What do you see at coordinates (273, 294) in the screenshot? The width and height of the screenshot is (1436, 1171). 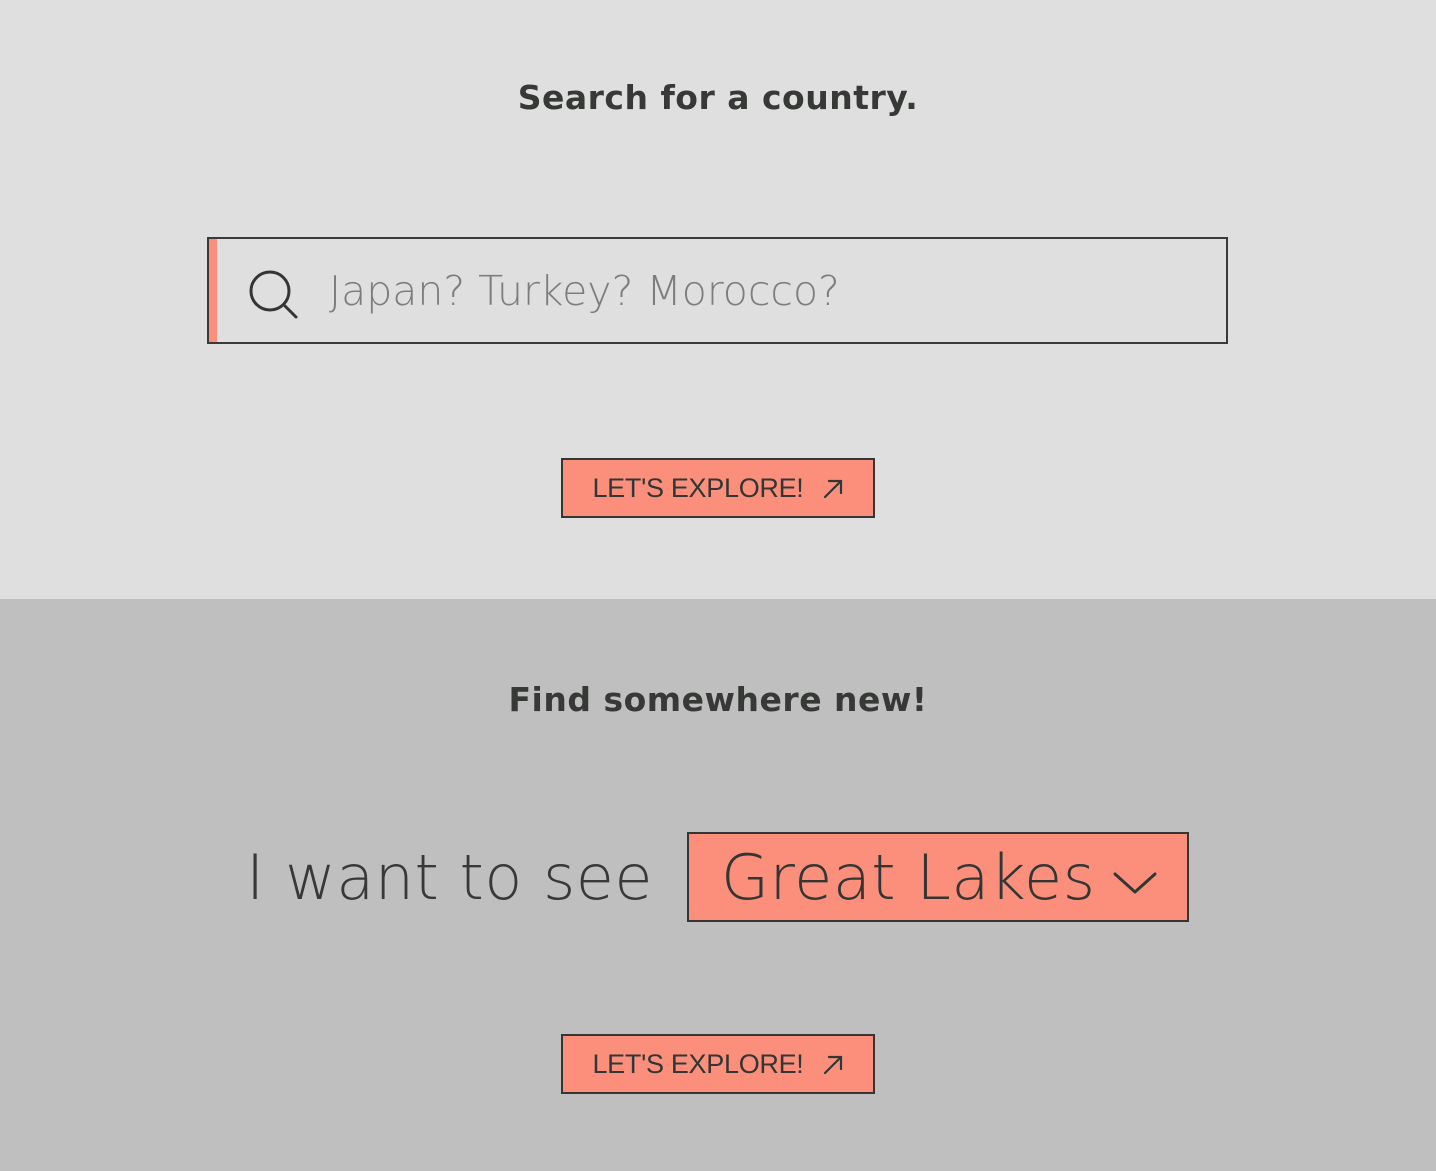 I see `search-icon` at bounding box center [273, 294].